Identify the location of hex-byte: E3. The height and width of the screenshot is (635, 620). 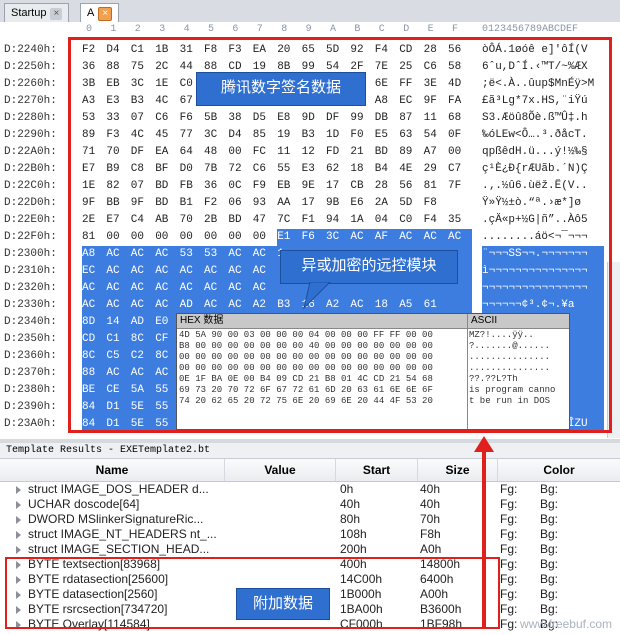
(314, 169).